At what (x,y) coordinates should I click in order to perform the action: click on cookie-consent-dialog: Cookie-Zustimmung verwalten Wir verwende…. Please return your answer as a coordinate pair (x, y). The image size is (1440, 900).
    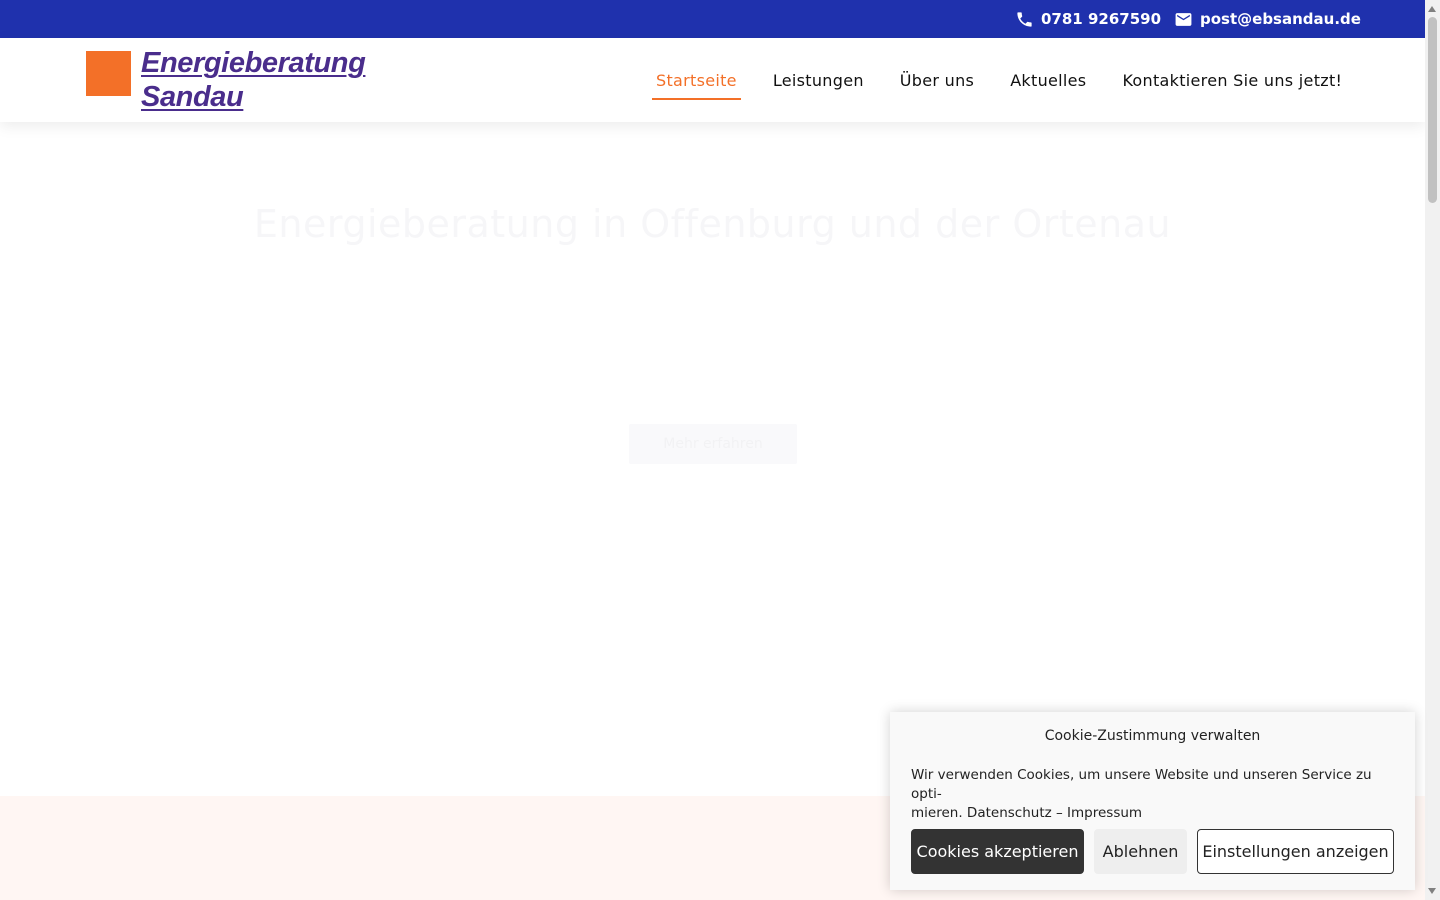
    Looking at the image, I should click on (1152, 801).